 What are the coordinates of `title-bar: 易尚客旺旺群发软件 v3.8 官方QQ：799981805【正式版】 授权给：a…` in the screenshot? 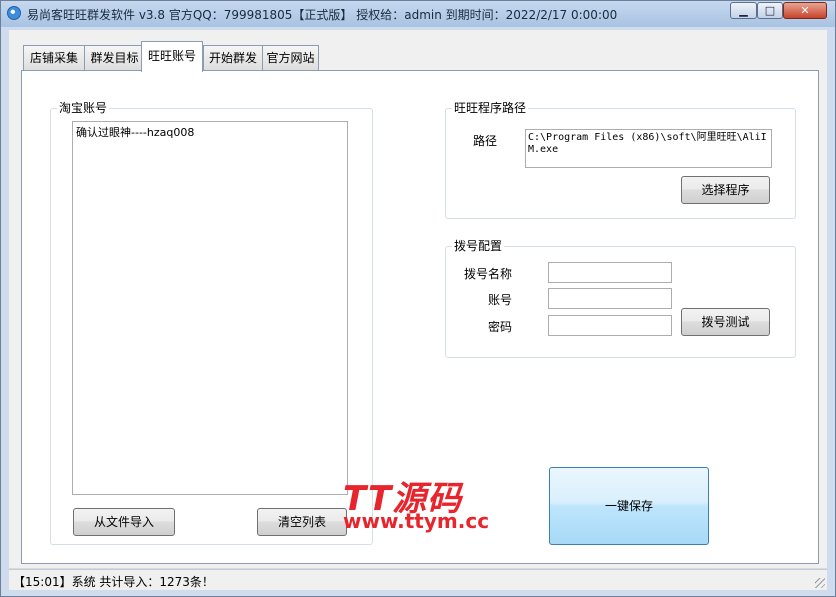 It's located at (418, 14).